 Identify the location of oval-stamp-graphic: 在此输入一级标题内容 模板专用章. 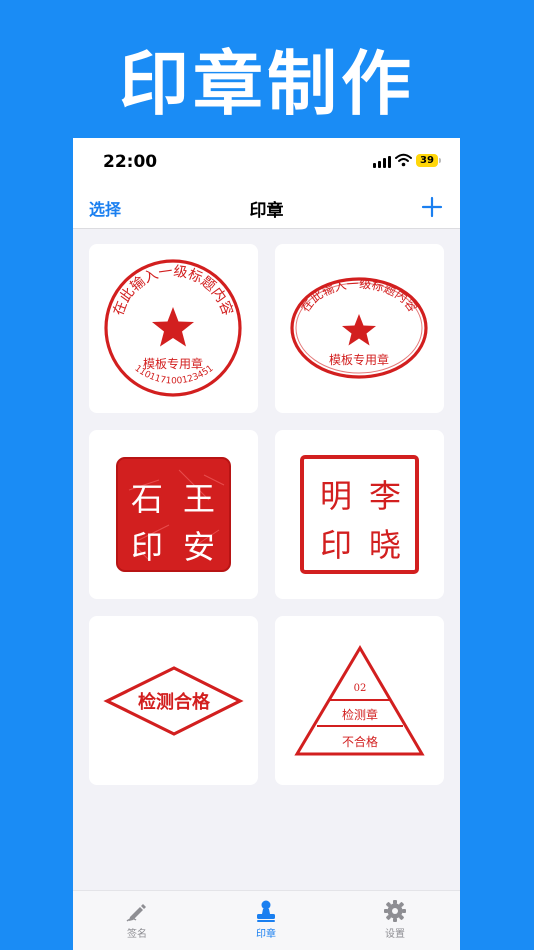
(359, 328).